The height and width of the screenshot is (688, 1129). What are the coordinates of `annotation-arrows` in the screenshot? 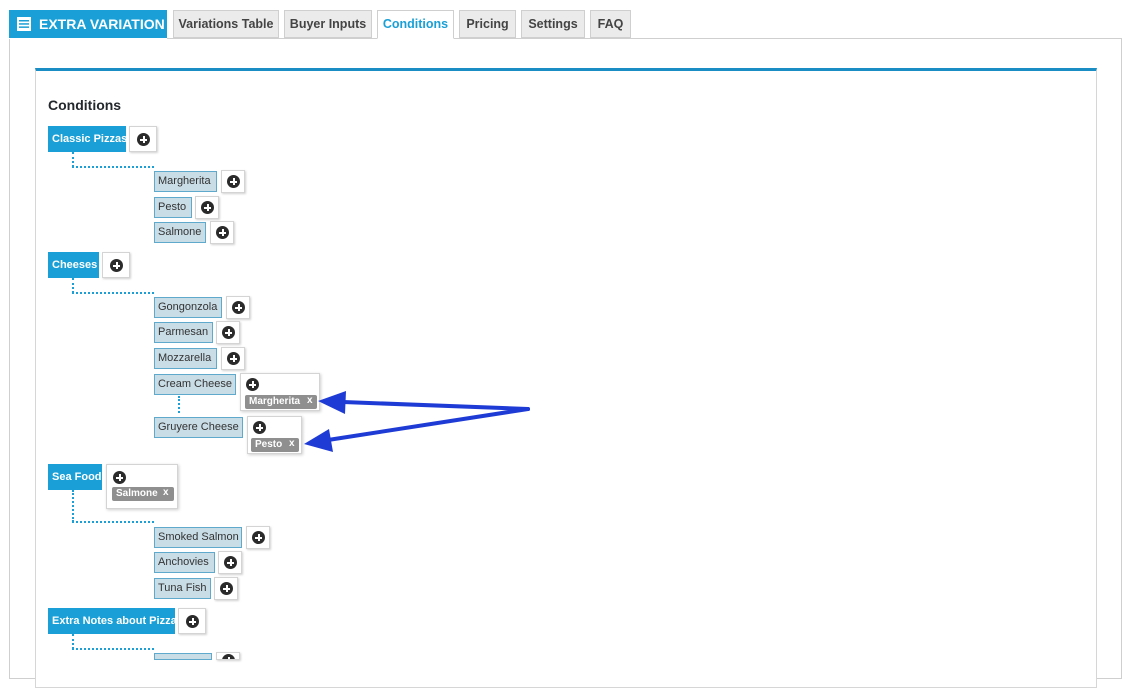 It's located at (417, 421).